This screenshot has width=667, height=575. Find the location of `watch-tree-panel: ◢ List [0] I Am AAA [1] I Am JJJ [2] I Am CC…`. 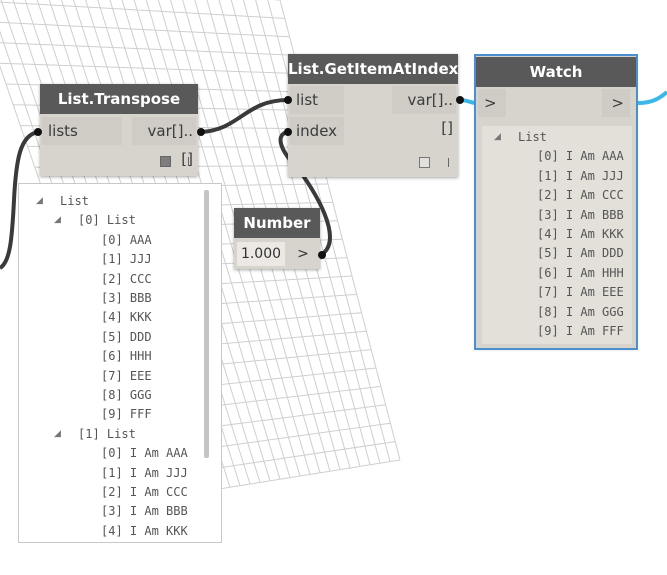

watch-tree-panel: ◢ List [0] I Am AAA [1] I Am JJJ [2] I Am CC… is located at coordinates (557, 235).